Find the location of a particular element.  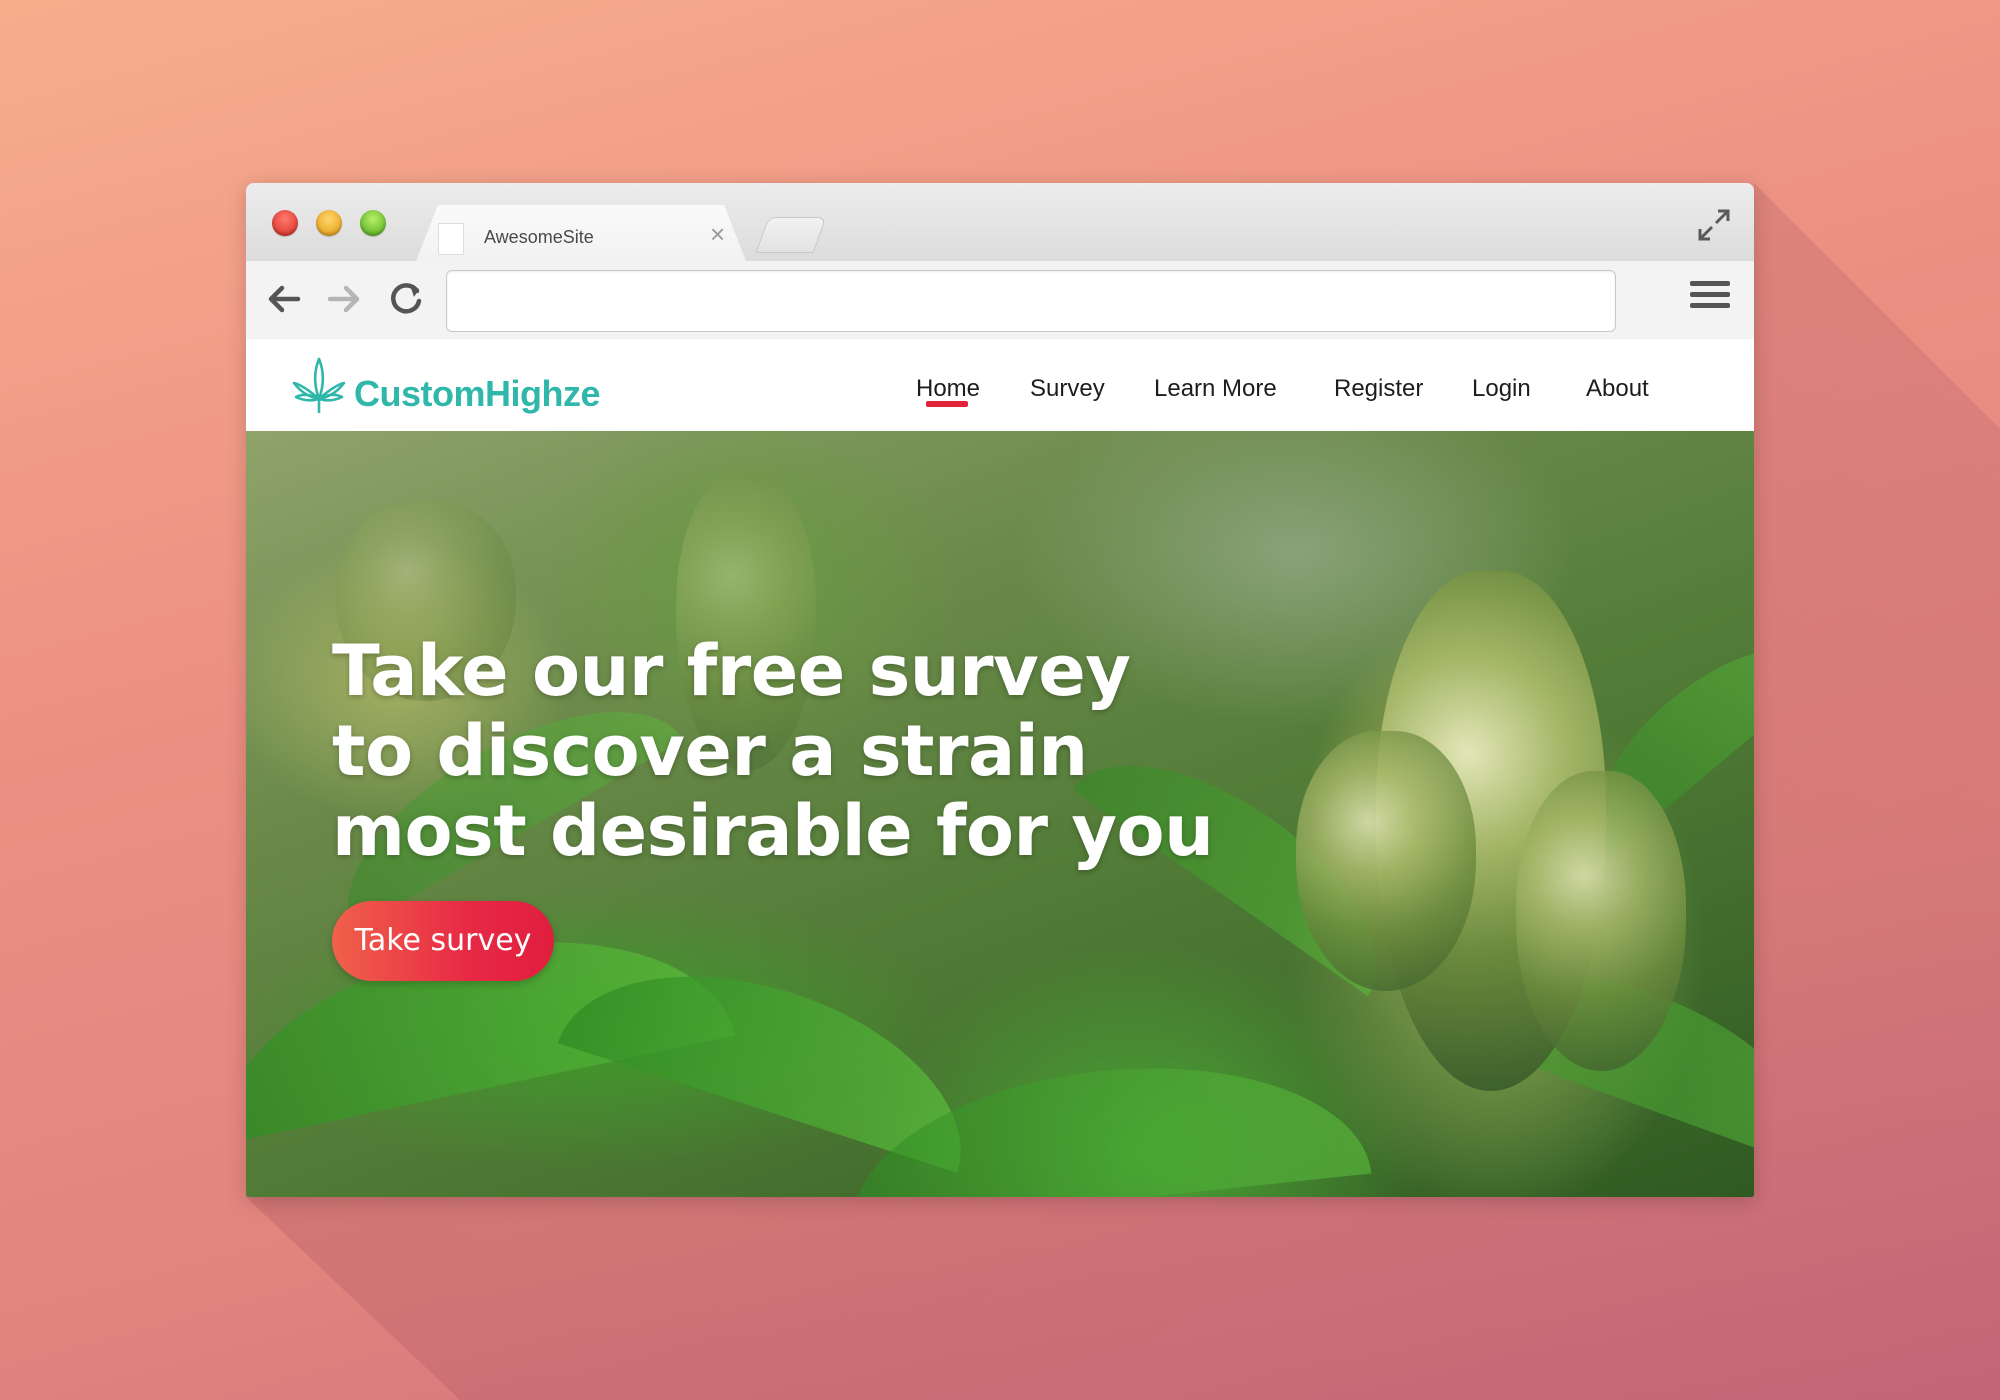

browser-titlebar: AwesomeSite × is located at coordinates (1000, 222).